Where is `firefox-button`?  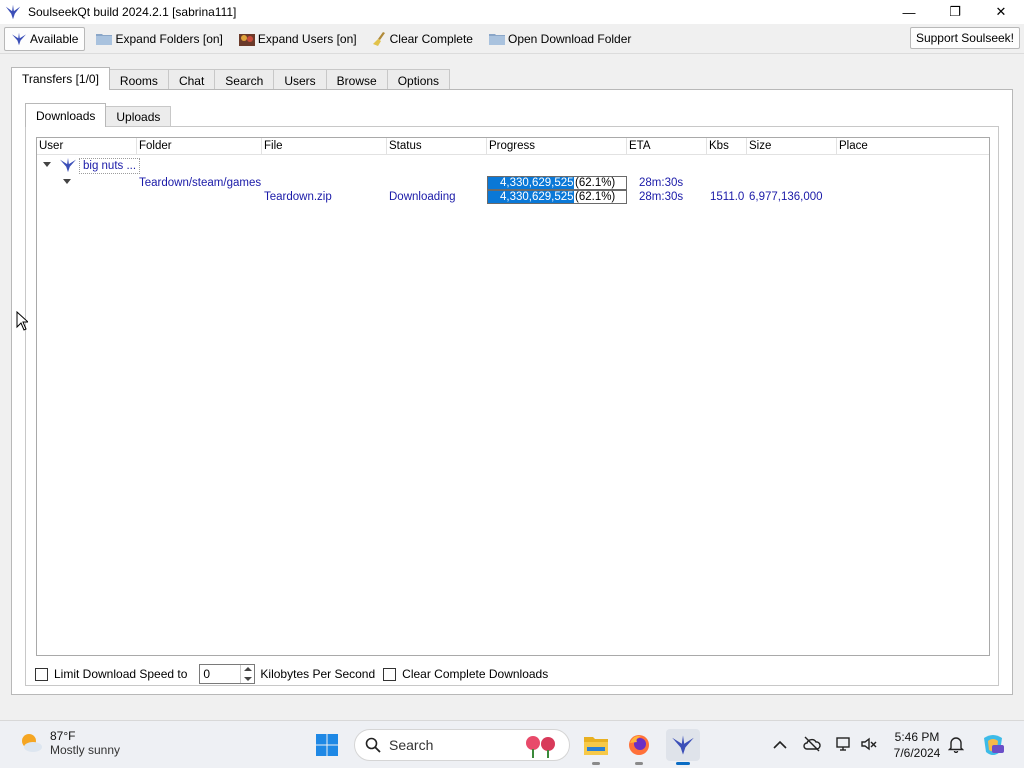 firefox-button is located at coordinates (639, 745).